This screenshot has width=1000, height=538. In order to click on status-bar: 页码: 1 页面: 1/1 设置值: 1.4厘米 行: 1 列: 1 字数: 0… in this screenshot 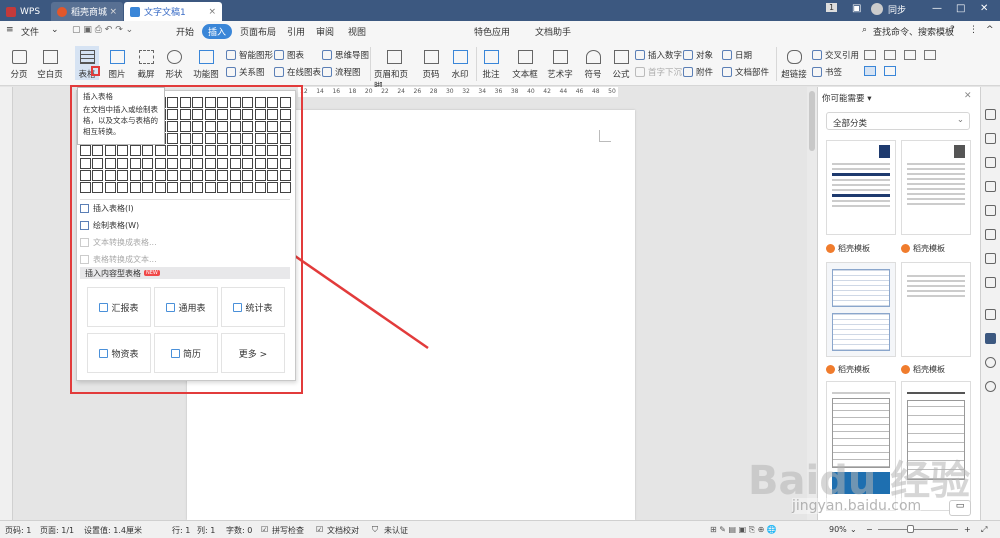, I will do `click(500, 529)`.